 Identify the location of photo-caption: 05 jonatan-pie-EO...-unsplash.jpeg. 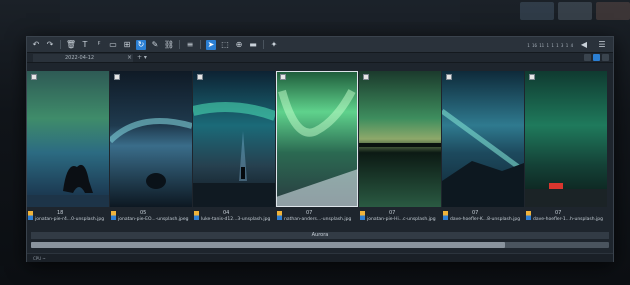
(151, 217).